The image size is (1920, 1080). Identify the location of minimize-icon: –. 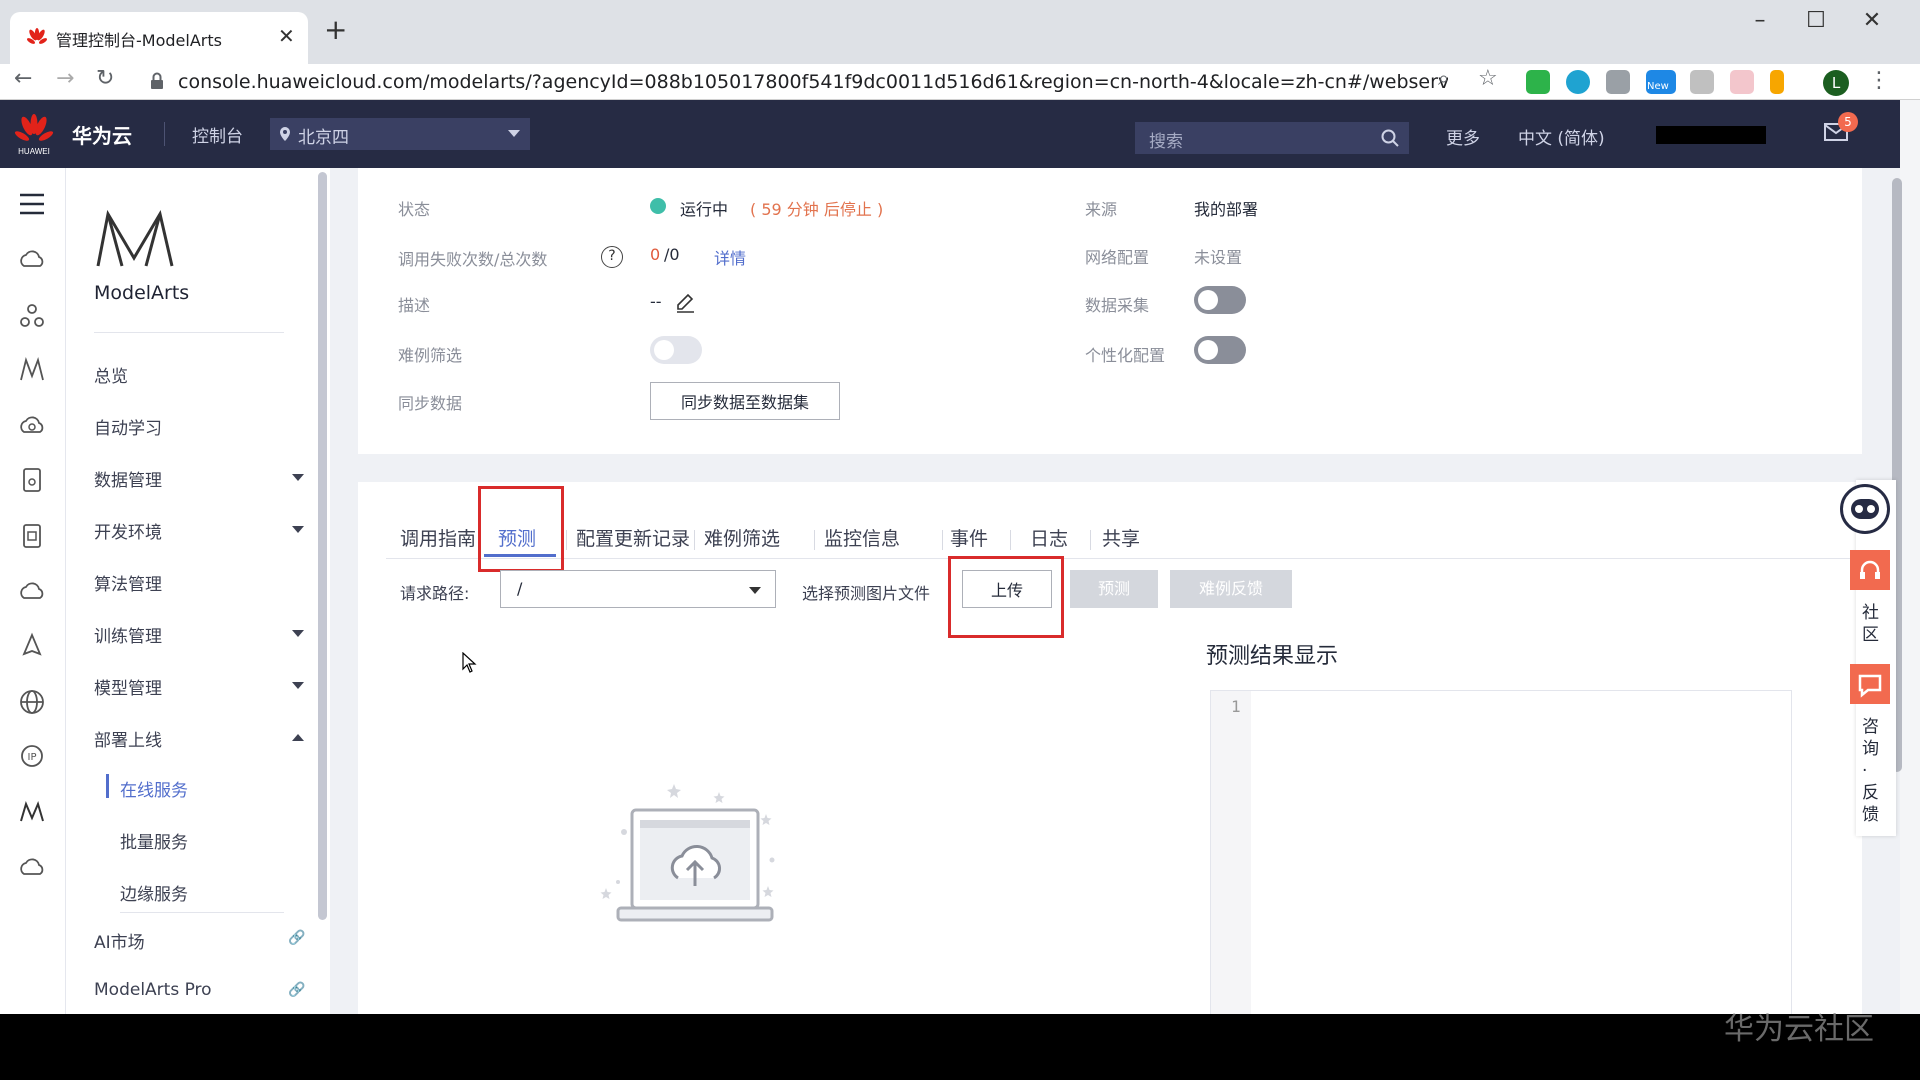
(1760, 20).